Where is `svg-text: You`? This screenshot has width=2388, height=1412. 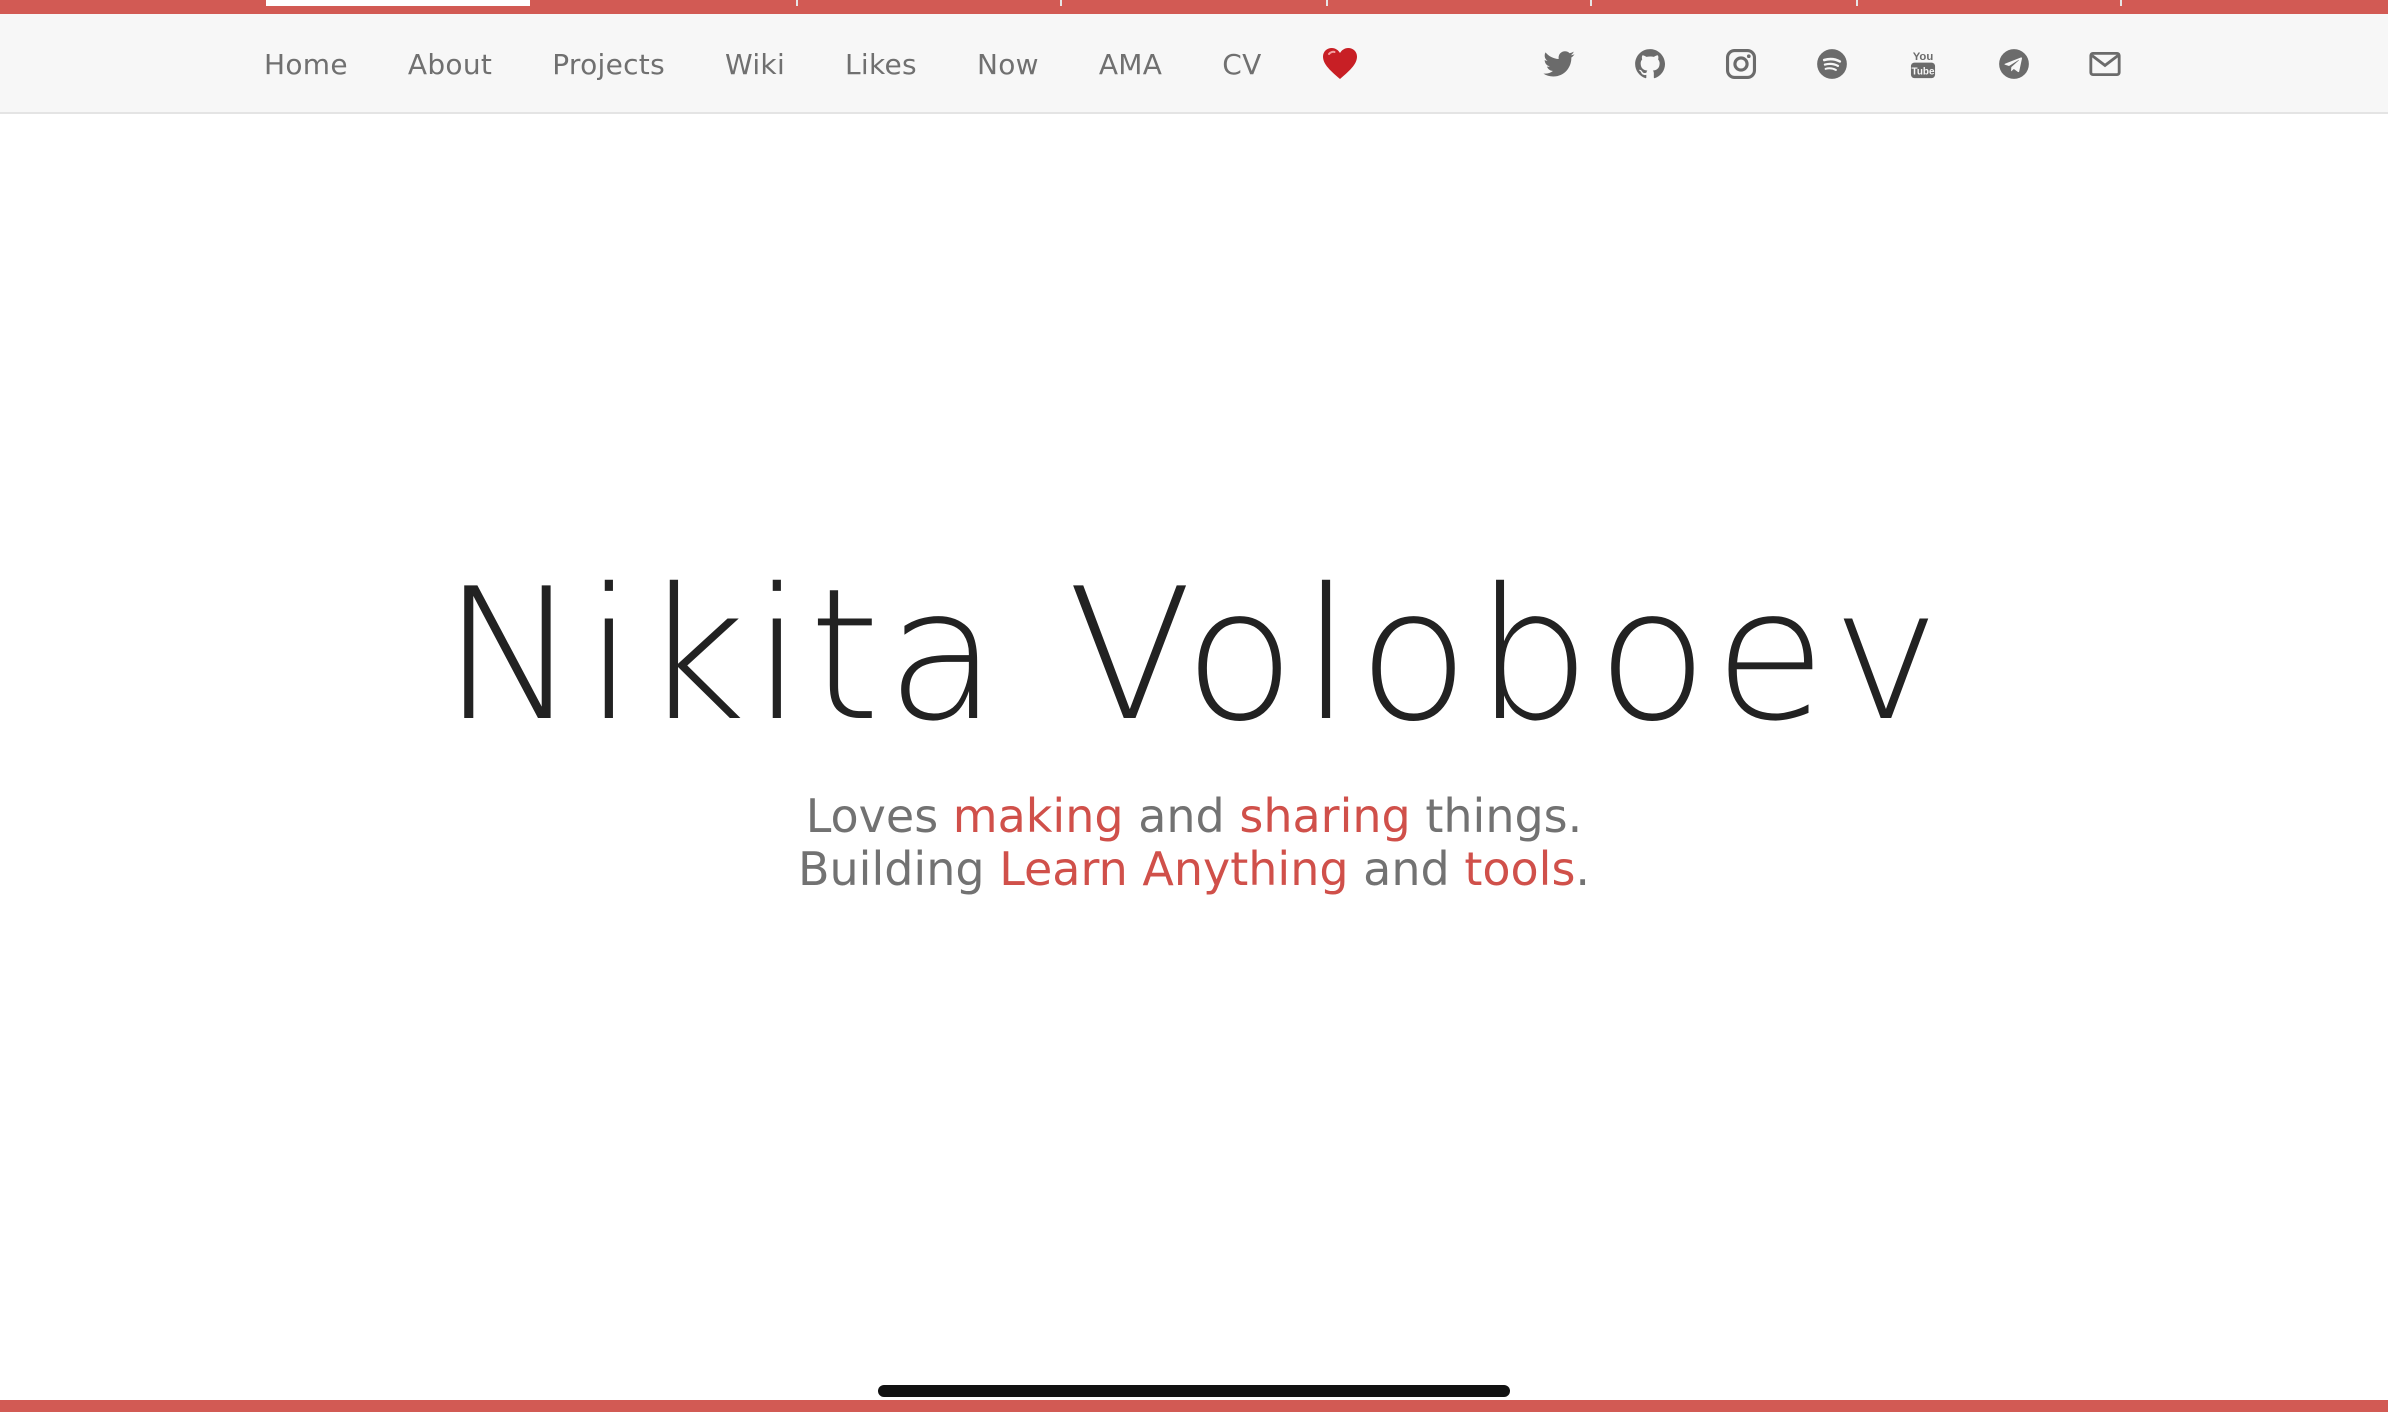
svg-text: You is located at coordinates (1923, 57).